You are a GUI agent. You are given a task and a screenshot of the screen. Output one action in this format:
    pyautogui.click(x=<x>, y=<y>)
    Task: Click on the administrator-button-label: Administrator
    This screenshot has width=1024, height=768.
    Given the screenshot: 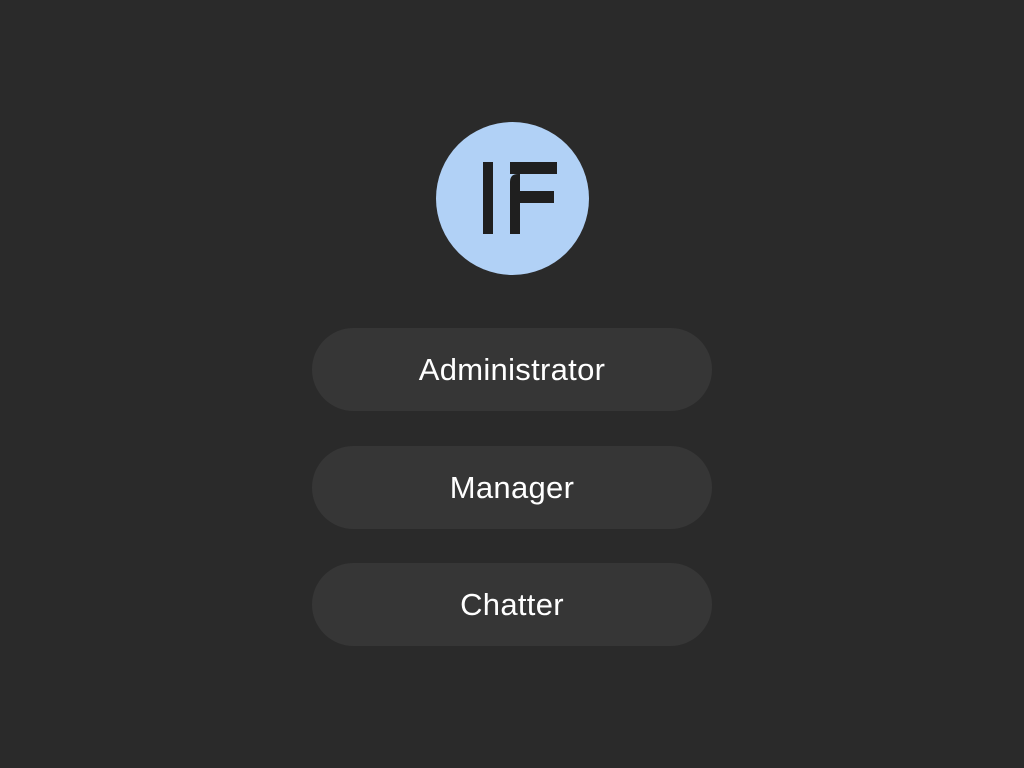 What is the action you would take?
    pyautogui.click(x=512, y=369)
    